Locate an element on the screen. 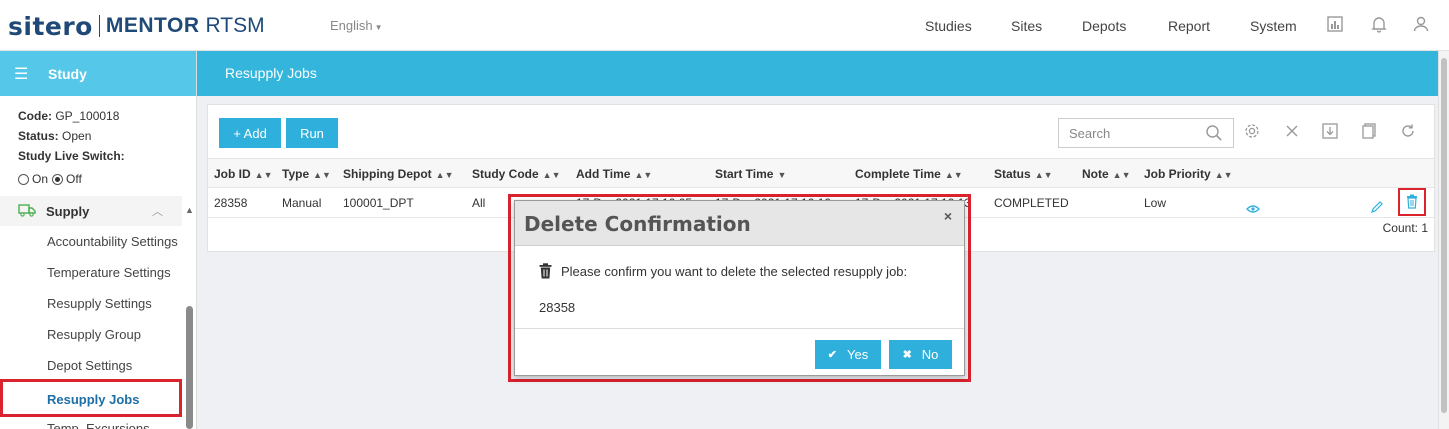 Image resolution: width=1449 pixels, height=429 pixels. cell-study-code: All is located at coordinates (479, 203).